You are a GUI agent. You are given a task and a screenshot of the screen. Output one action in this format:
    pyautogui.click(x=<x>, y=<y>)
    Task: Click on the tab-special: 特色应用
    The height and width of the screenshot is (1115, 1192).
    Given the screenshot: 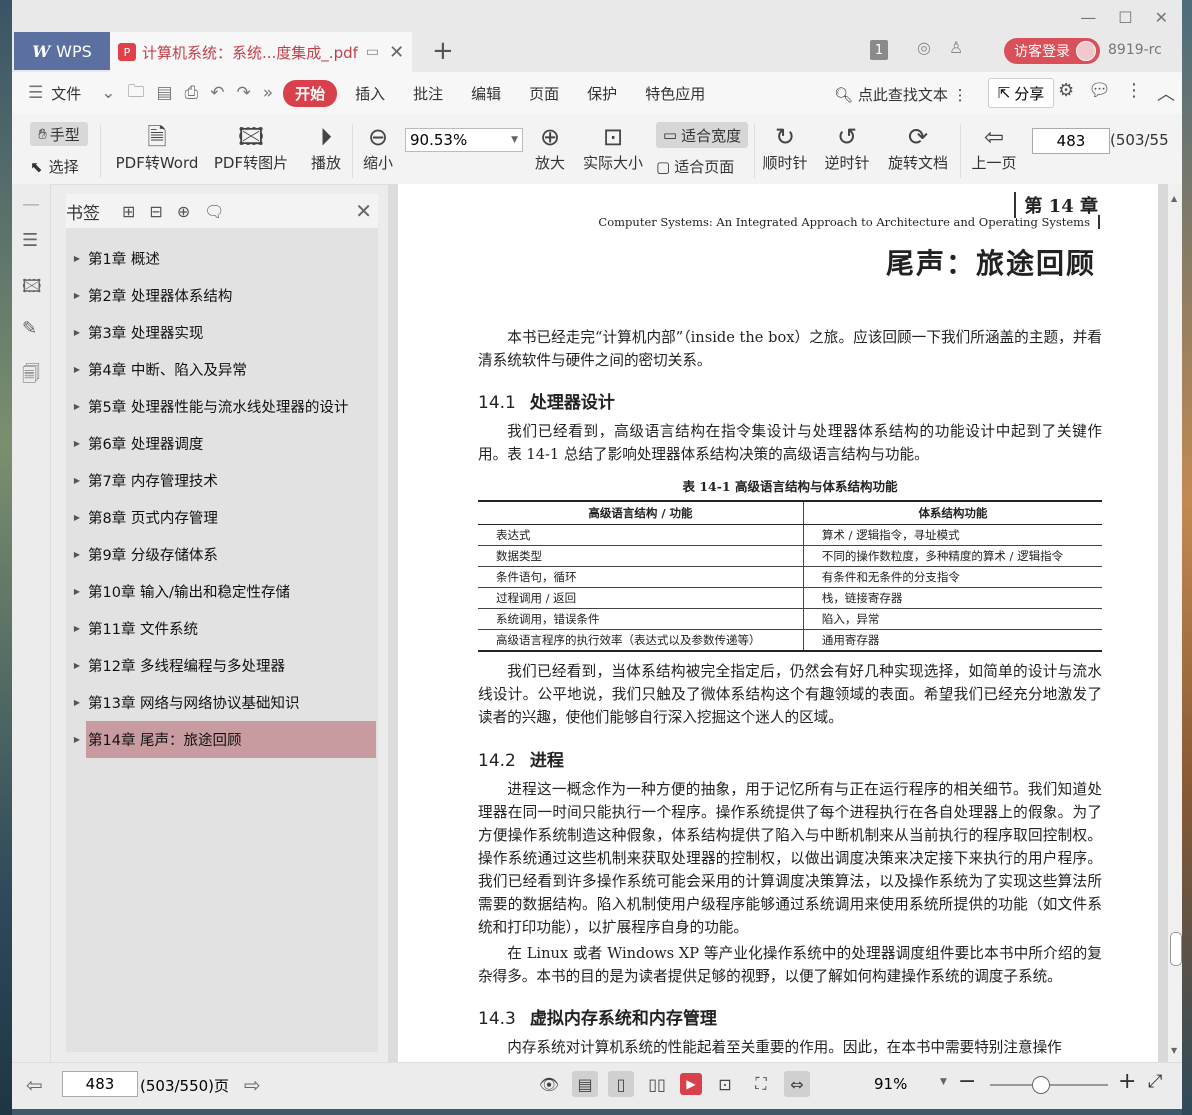 What is the action you would take?
    pyautogui.click(x=675, y=93)
    